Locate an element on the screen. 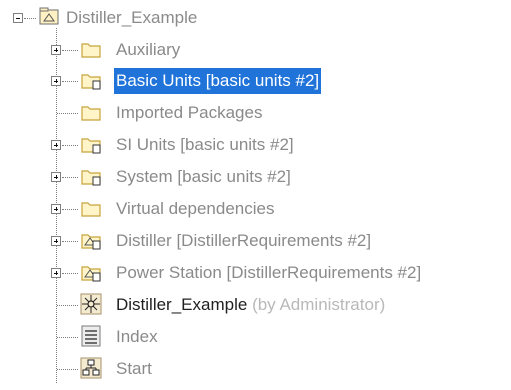 This screenshot has height=390, width=511. owner-suffix: (by Administrator) is located at coordinates (319, 304).